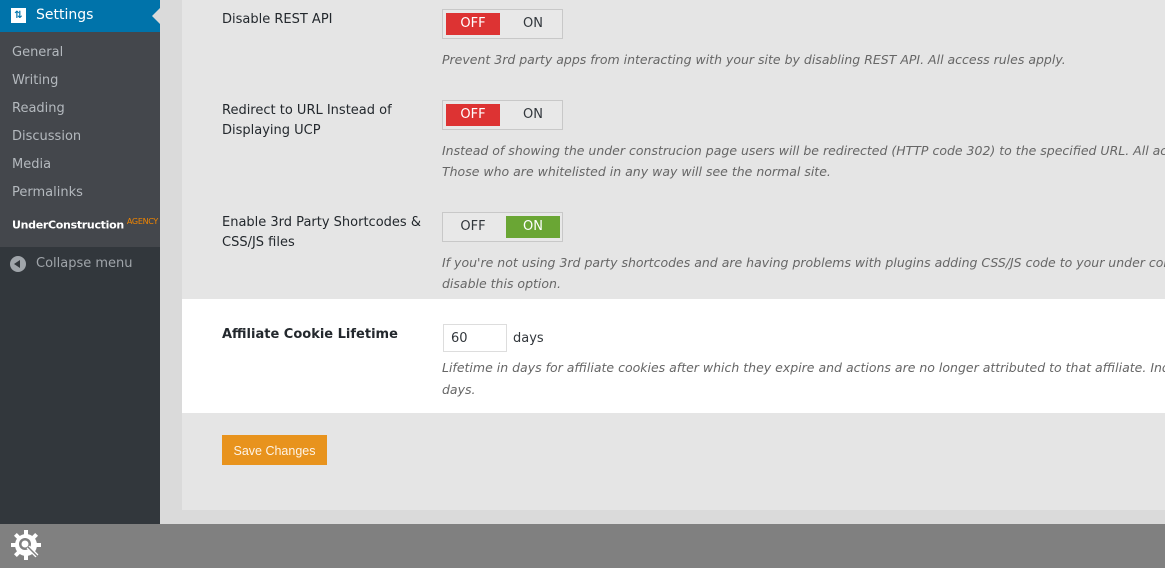  I want to click on setting-label: Disable REST API, so click(277, 19).